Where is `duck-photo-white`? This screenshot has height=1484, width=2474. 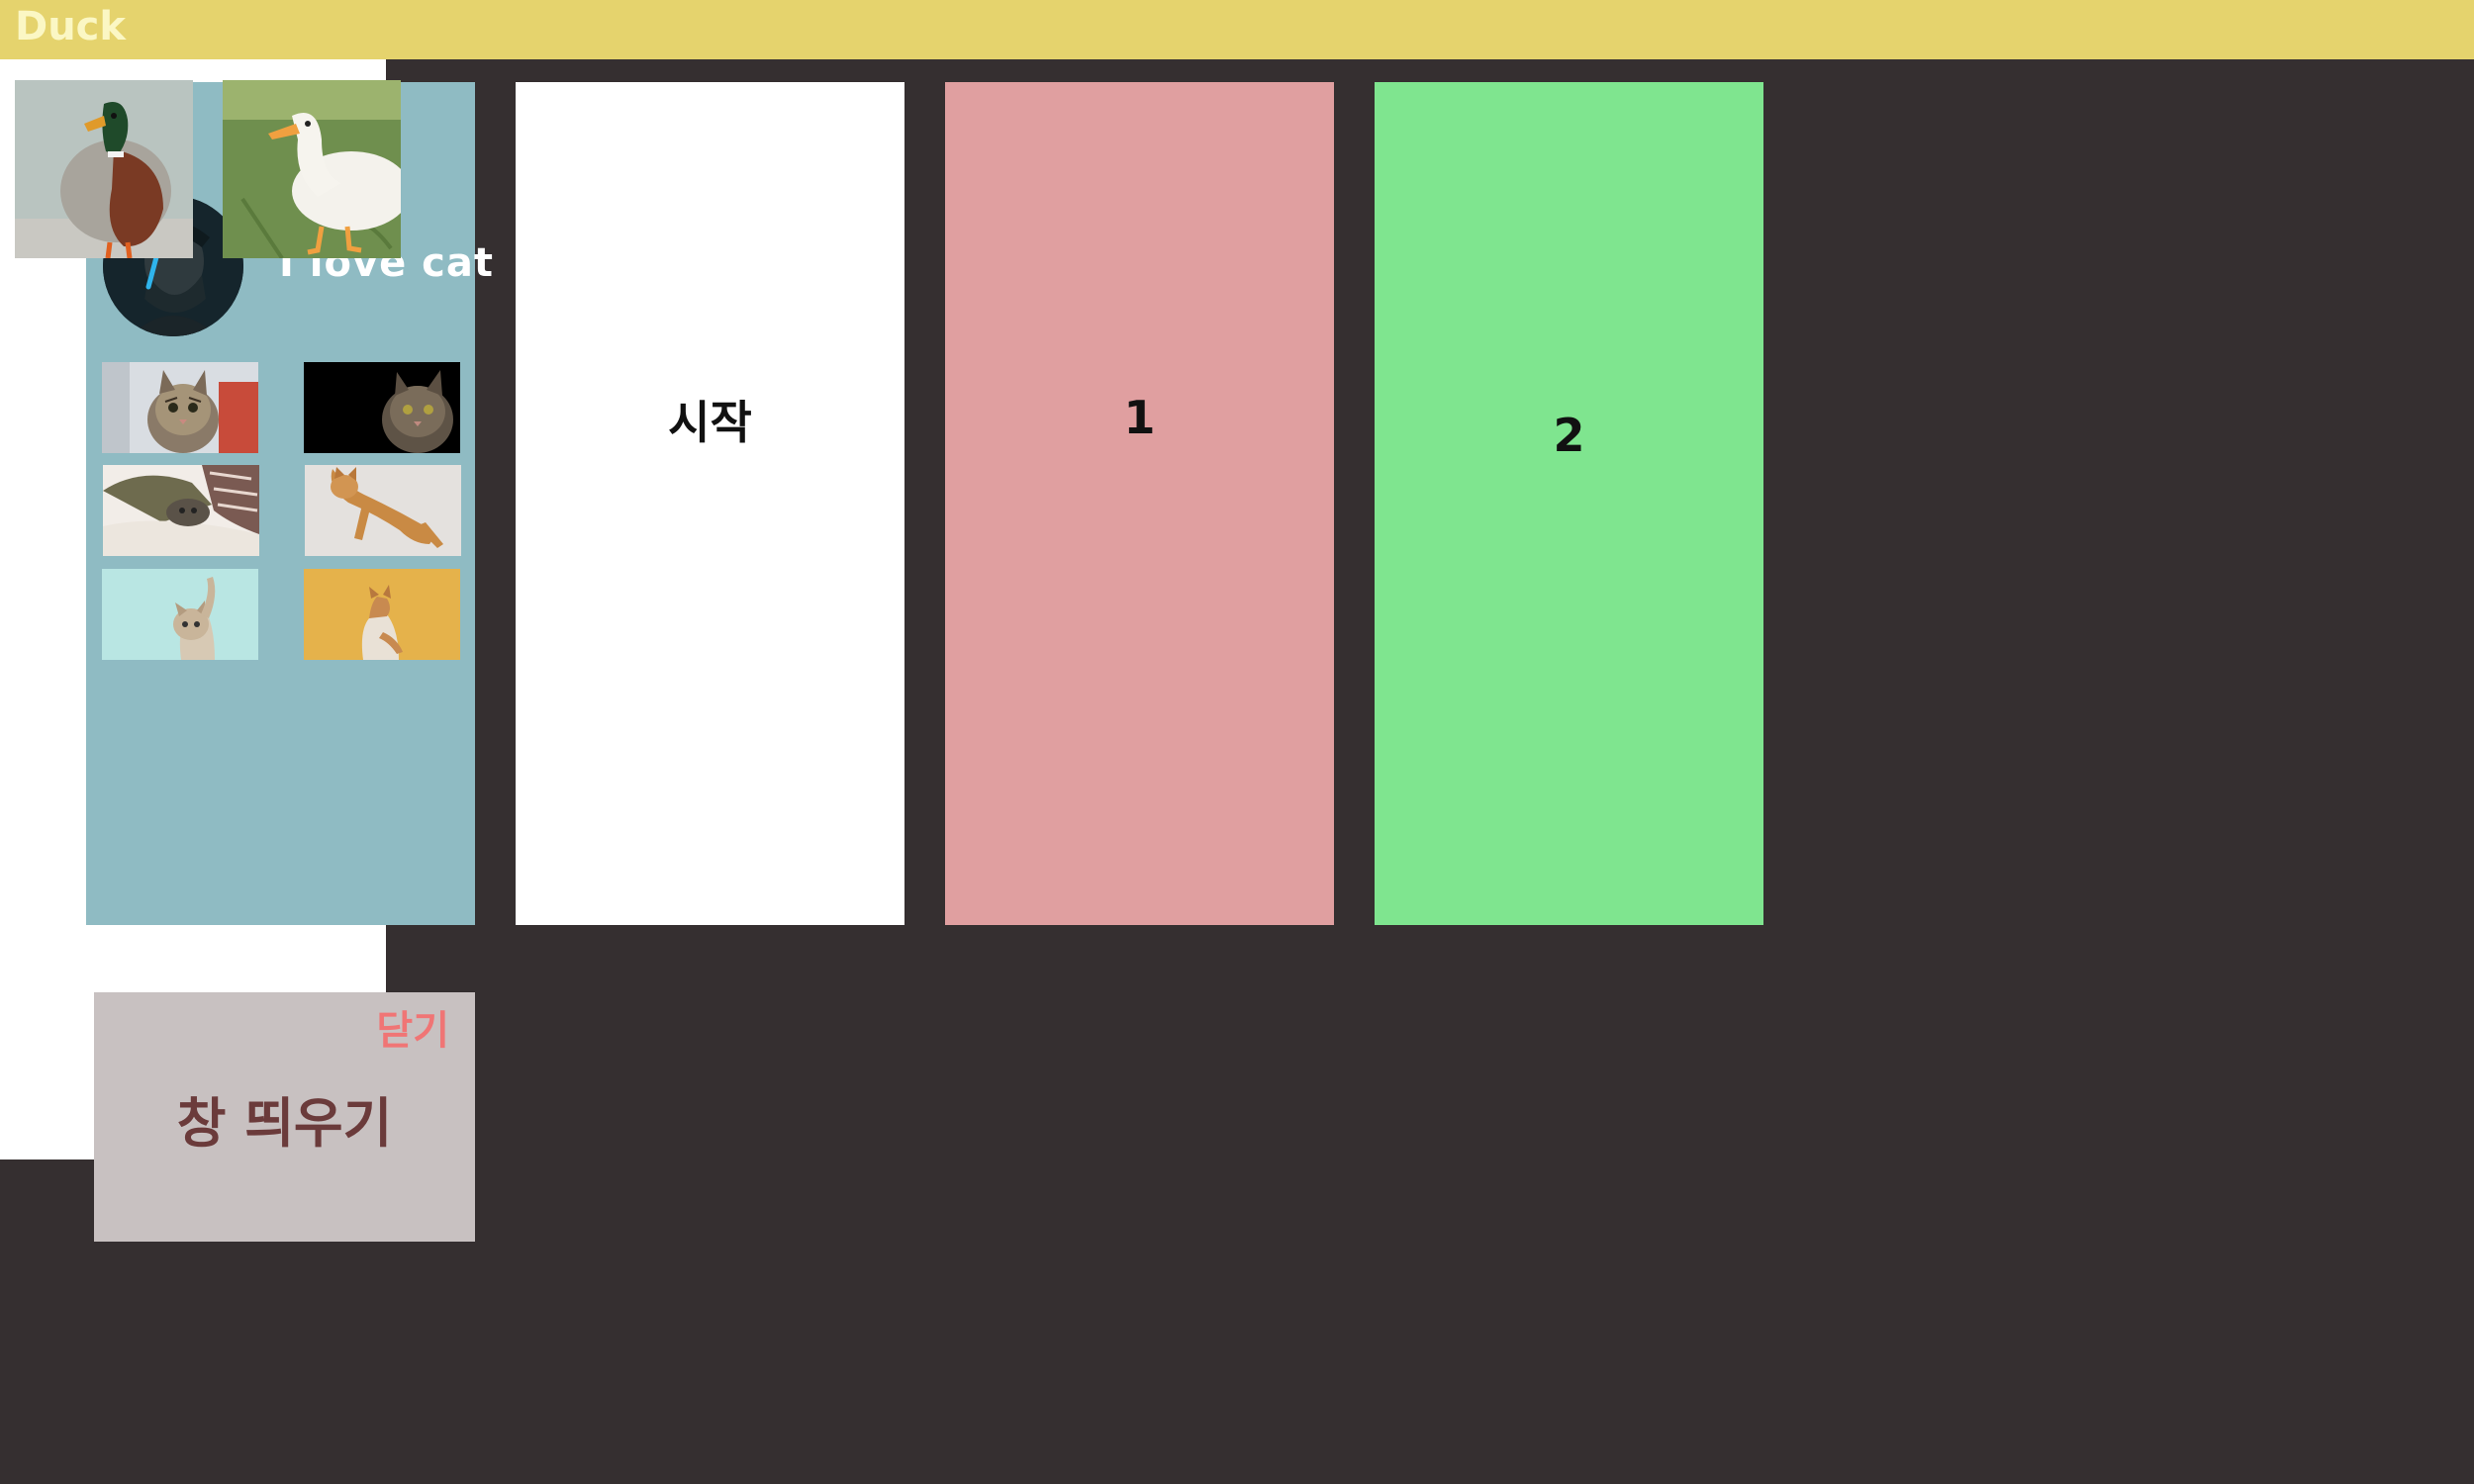 duck-photo-white is located at coordinates (312, 169).